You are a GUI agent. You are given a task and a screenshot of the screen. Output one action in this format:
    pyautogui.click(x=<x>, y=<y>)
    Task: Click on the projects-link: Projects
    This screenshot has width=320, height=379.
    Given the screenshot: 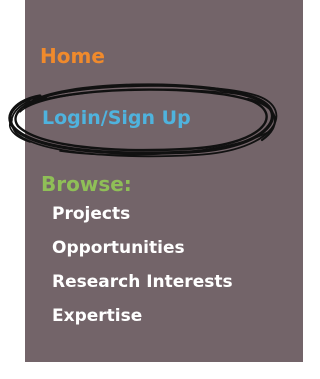 What is the action you would take?
    pyautogui.click(x=91, y=214)
    